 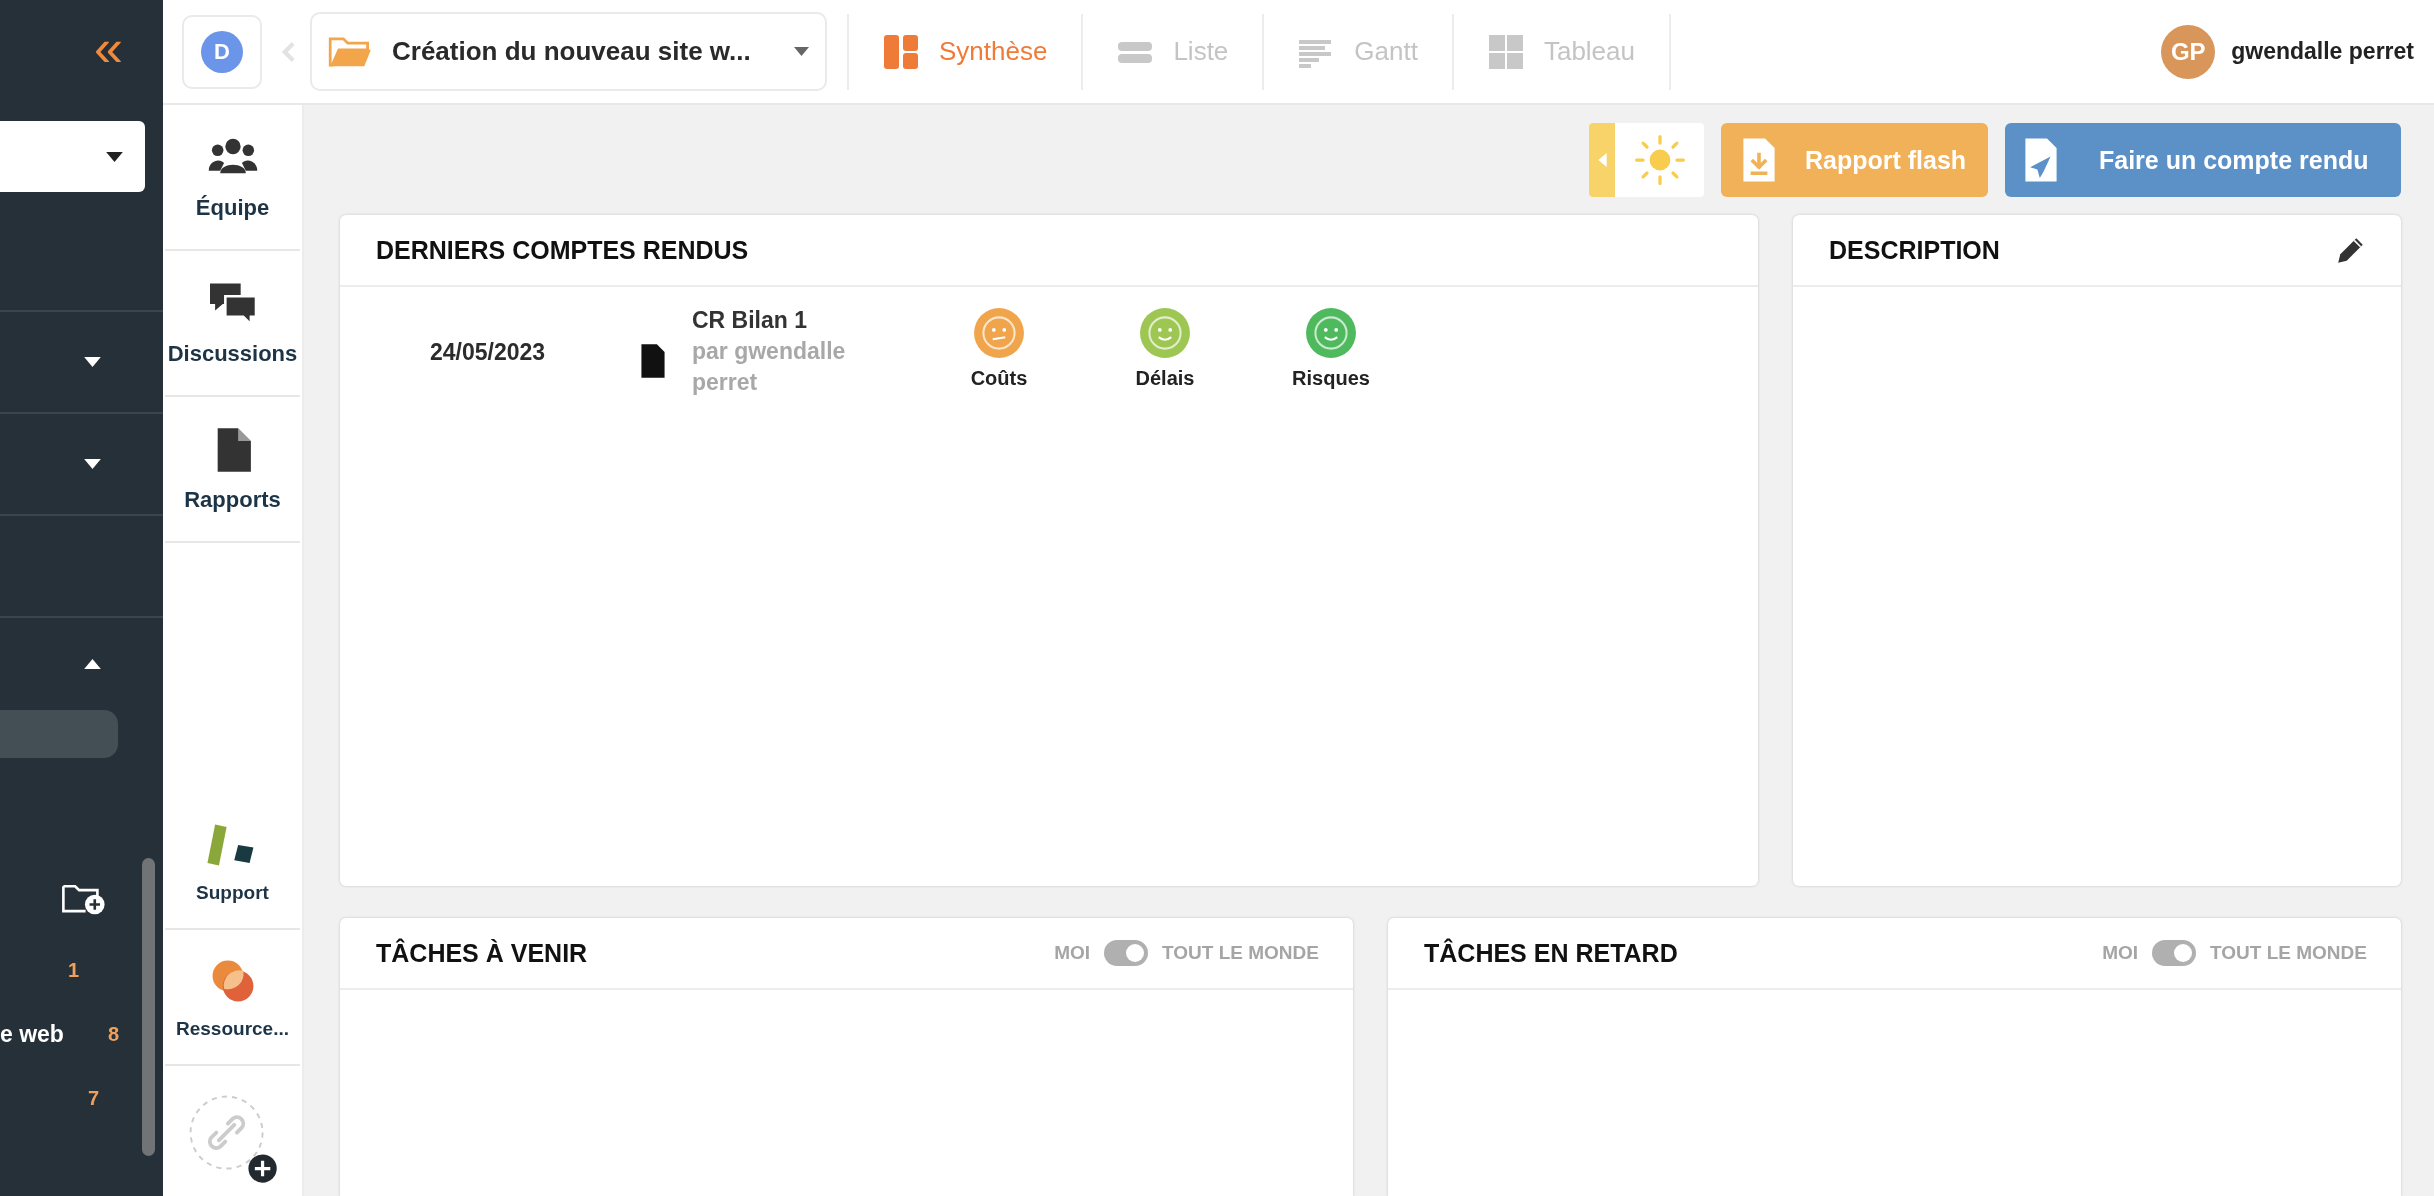 I want to click on search-field, so click(x=59, y=734).